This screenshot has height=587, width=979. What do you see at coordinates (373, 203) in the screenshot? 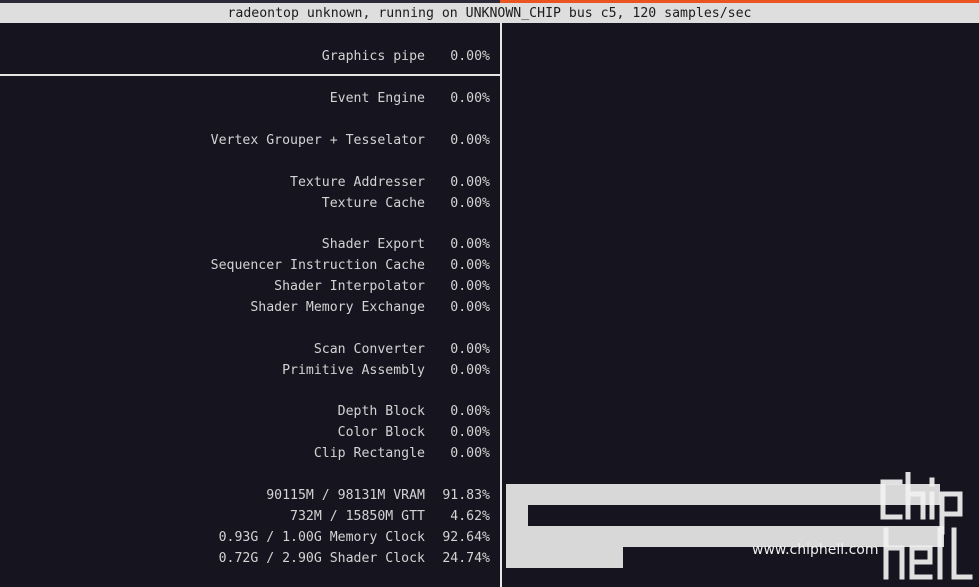
I see `stat-label: Texture Cache` at bounding box center [373, 203].